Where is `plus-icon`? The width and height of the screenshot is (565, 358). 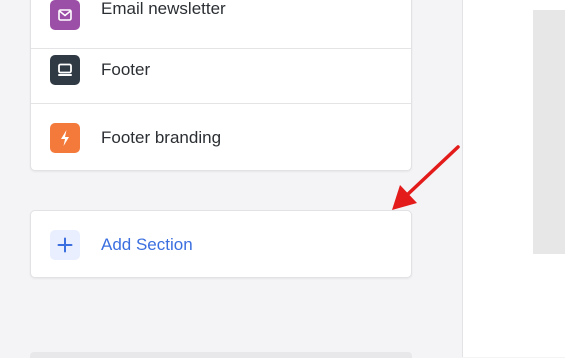
plus-icon is located at coordinates (65, 245).